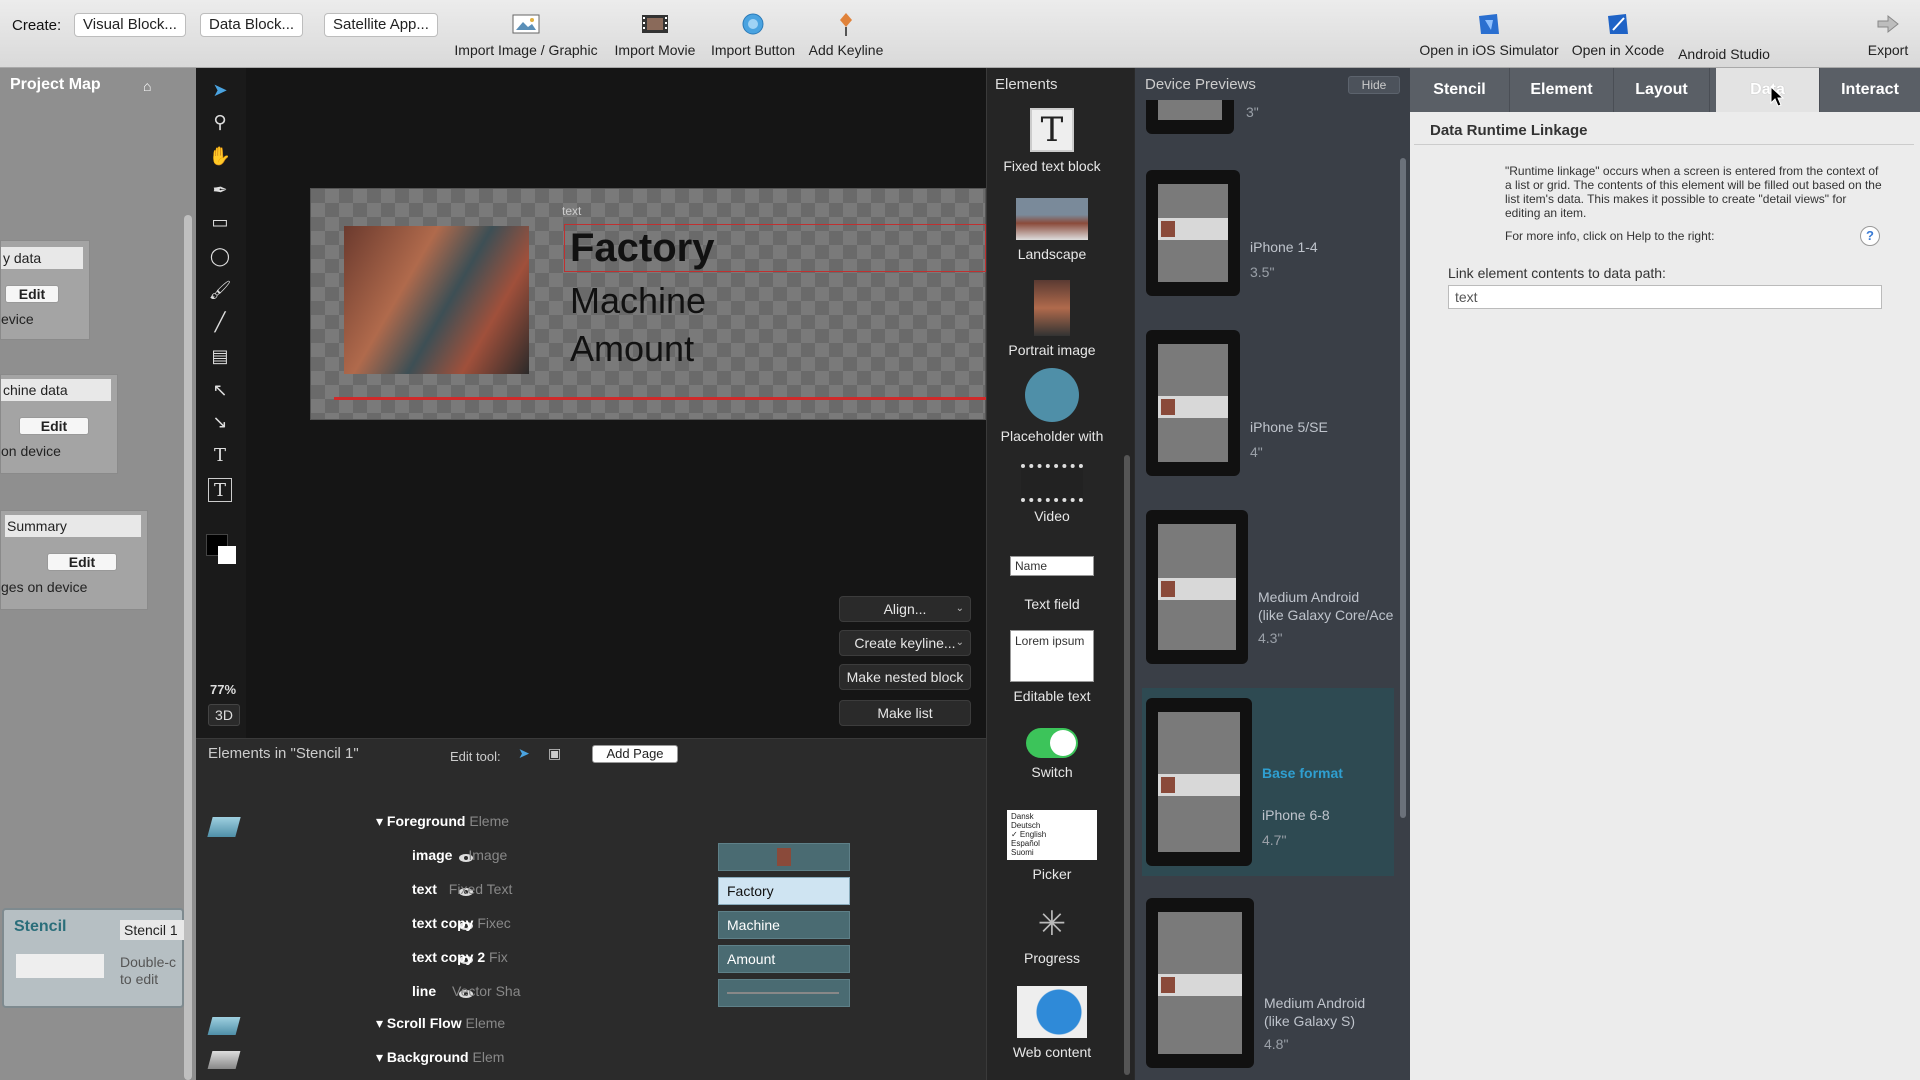 This screenshot has width=1920, height=1080. Describe the element at coordinates (905, 643) in the screenshot. I see `create-keyline-dropdown: Create keyline... ⌄` at that location.